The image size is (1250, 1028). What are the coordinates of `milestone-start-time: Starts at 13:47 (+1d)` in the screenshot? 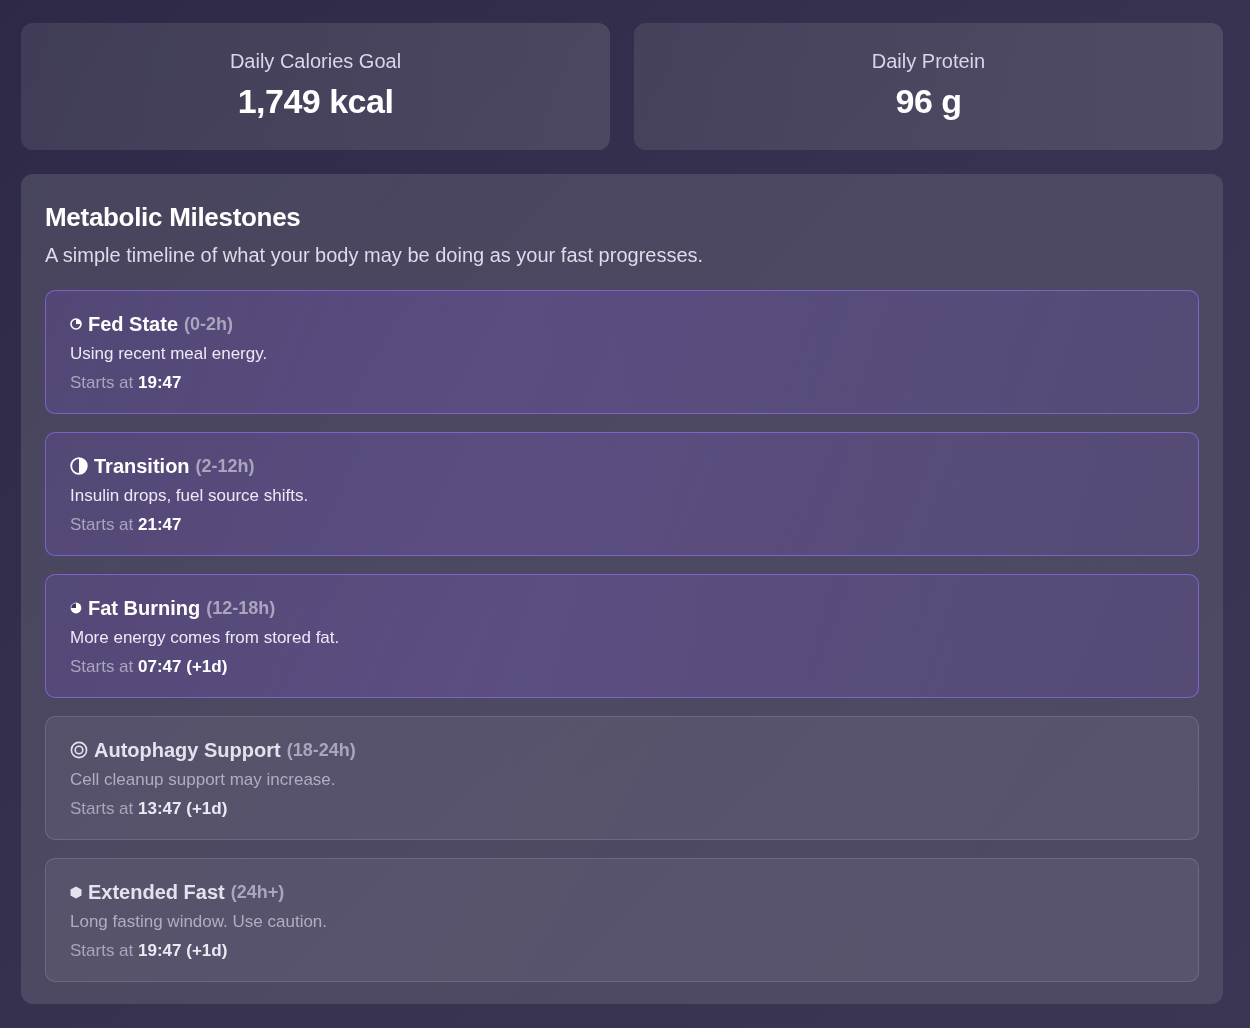 It's located at (149, 809).